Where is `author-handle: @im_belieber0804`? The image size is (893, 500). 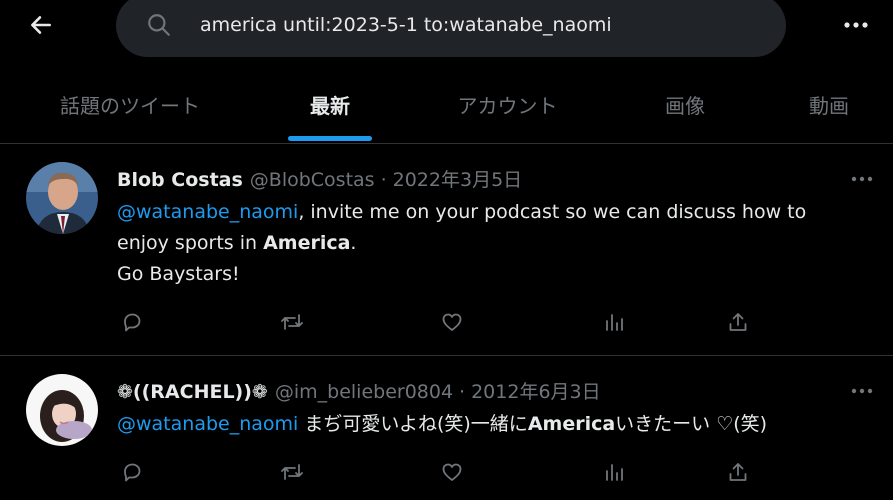 author-handle: @im_belieber0804 is located at coordinates (364, 392).